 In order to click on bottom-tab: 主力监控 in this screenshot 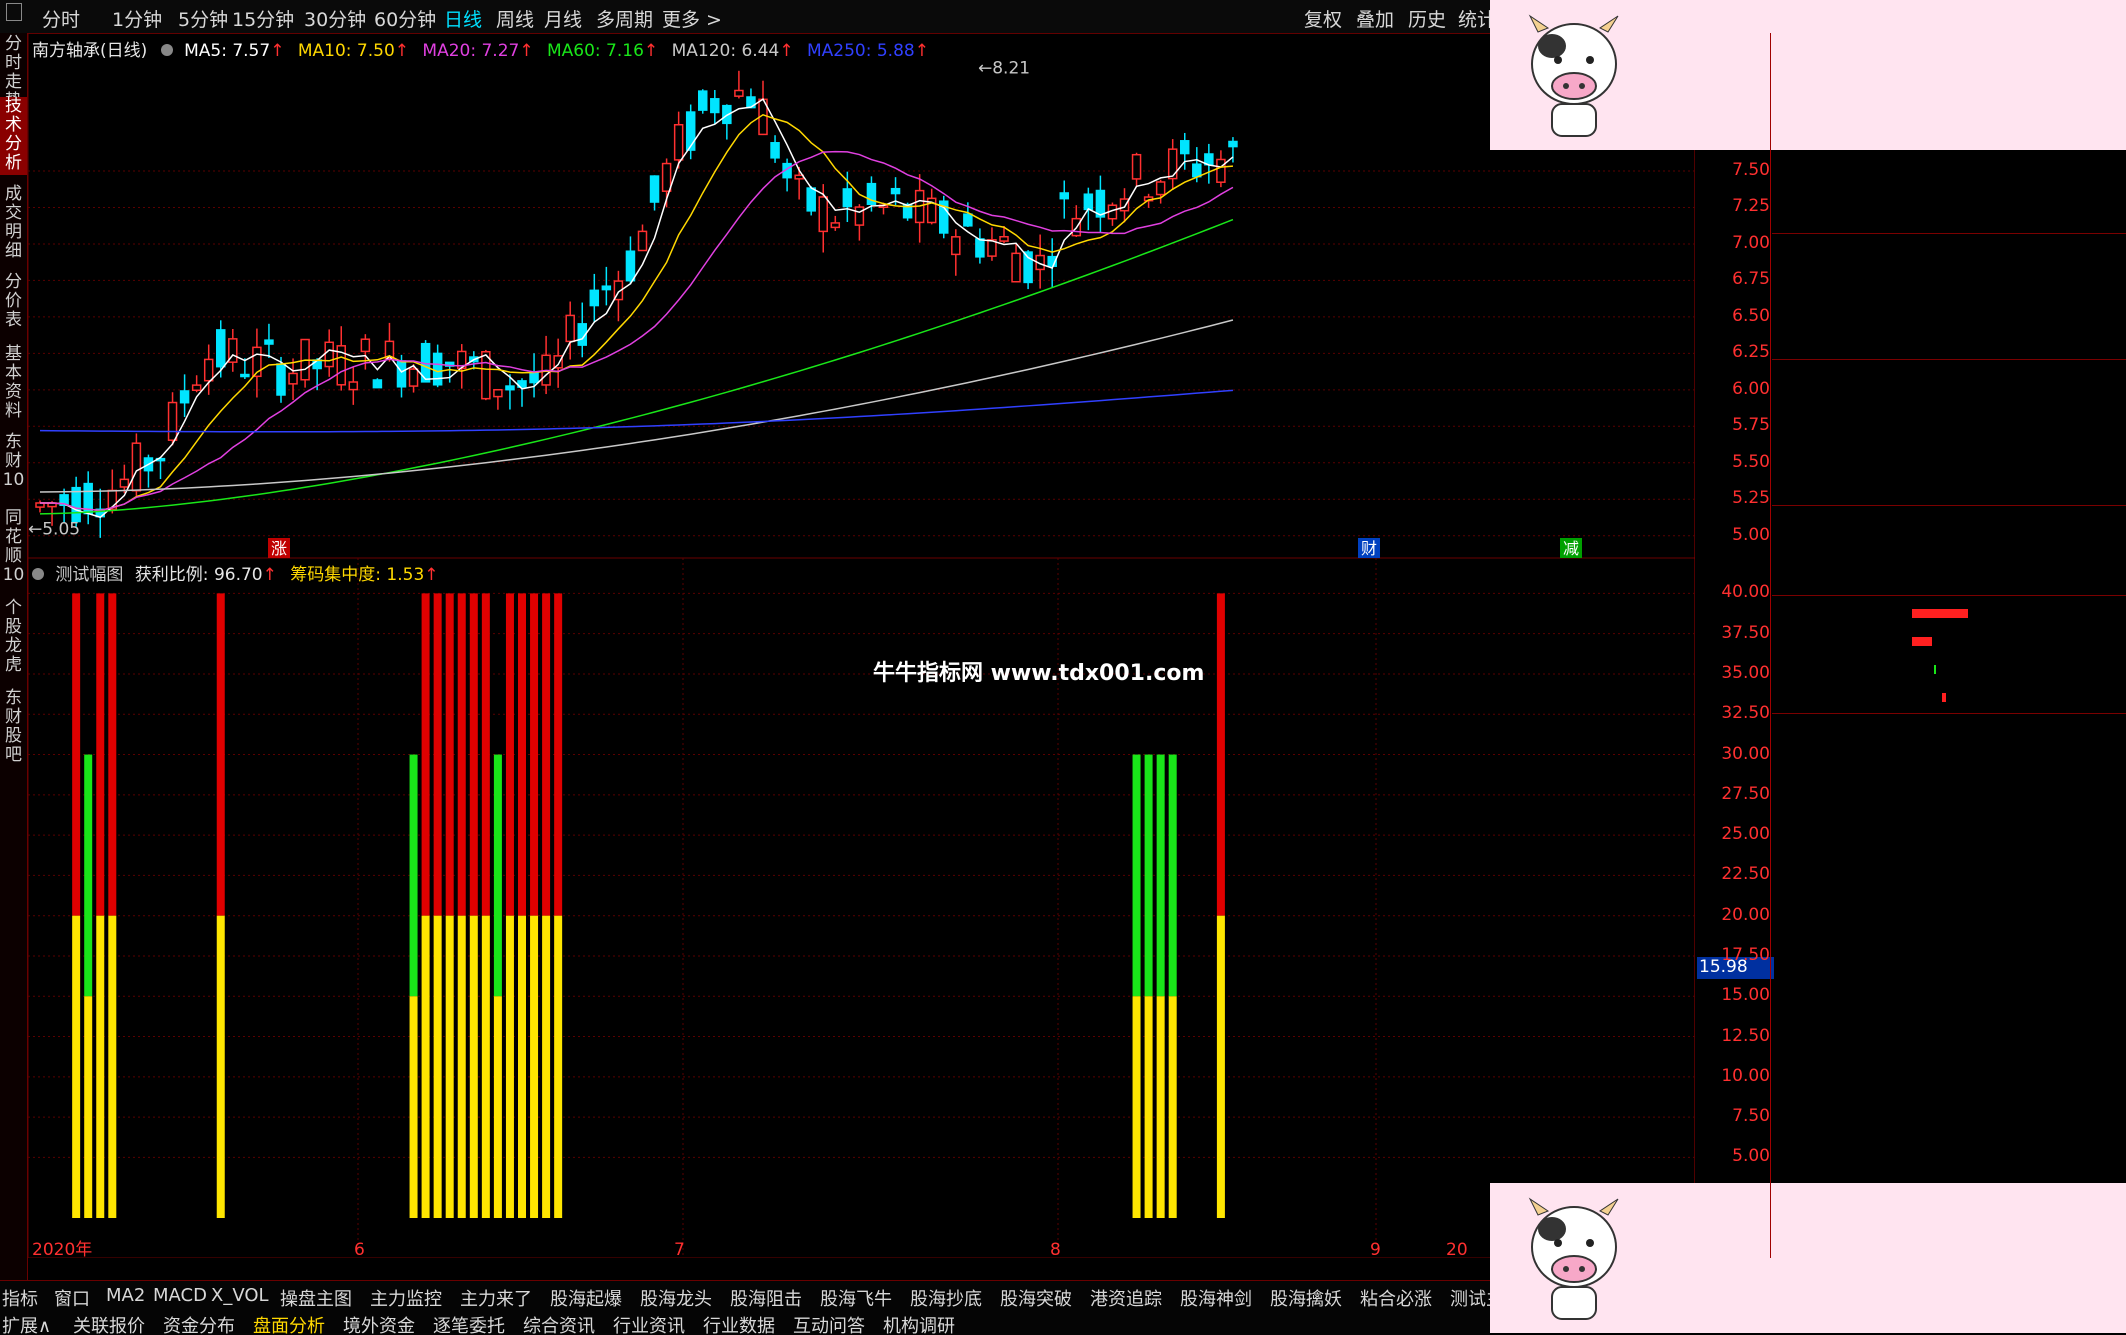, I will do `click(406, 1298)`.